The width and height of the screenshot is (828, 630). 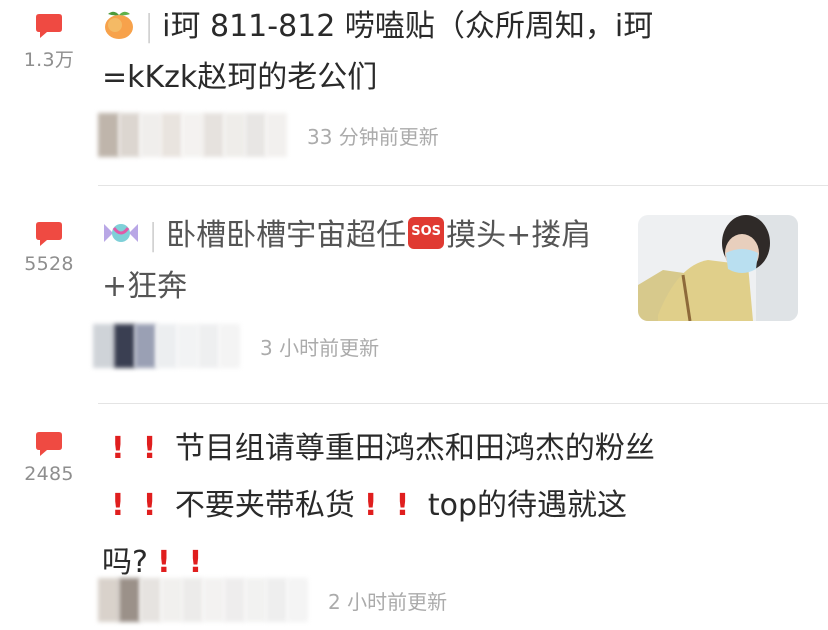 What do you see at coordinates (49, 41) in the screenshot?
I see `comment-count-block: 1.3万` at bounding box center [49, 41].